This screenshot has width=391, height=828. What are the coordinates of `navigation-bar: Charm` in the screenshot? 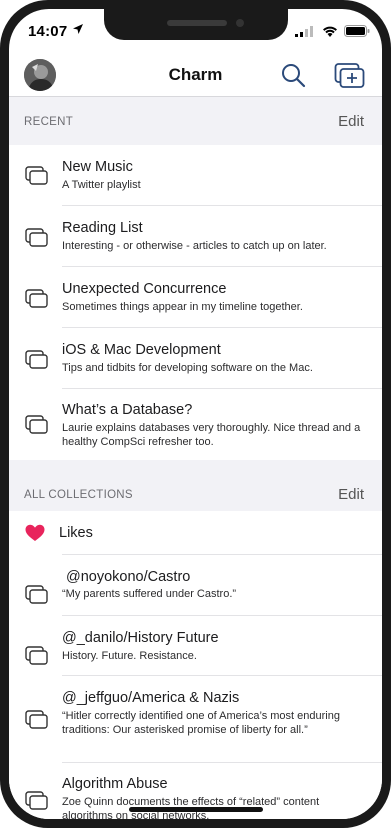 It's located at (195, 75).